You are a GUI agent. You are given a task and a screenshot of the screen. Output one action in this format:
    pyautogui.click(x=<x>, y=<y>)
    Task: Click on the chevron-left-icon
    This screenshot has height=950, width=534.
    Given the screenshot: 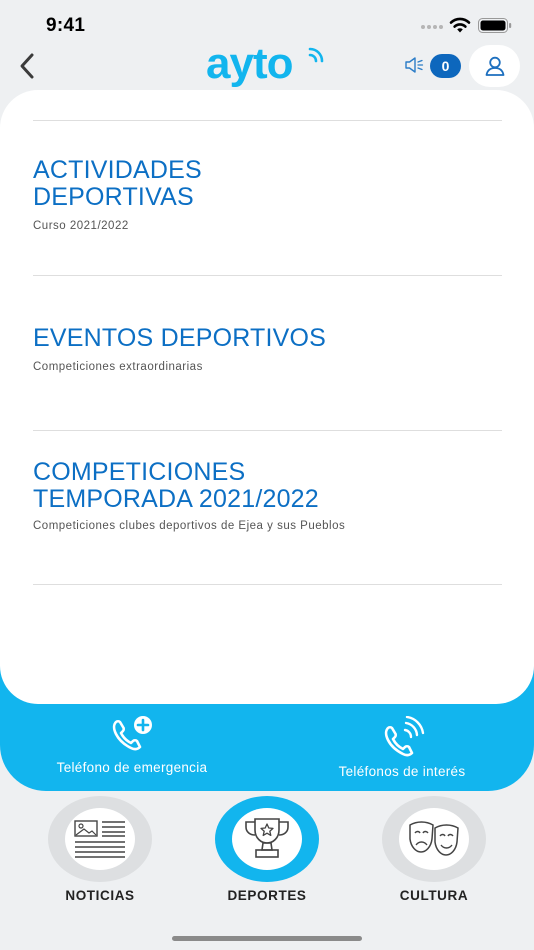 What is the action you would take?
    pyautogui.click(x=27, y=66)
    